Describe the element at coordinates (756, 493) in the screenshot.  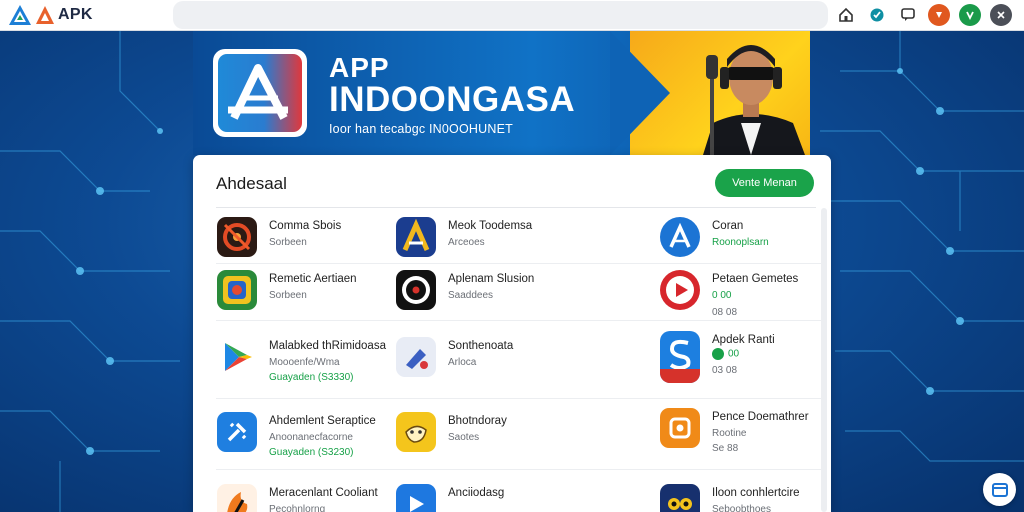
I see `app-name: Iloon conhlertcire` at that location.